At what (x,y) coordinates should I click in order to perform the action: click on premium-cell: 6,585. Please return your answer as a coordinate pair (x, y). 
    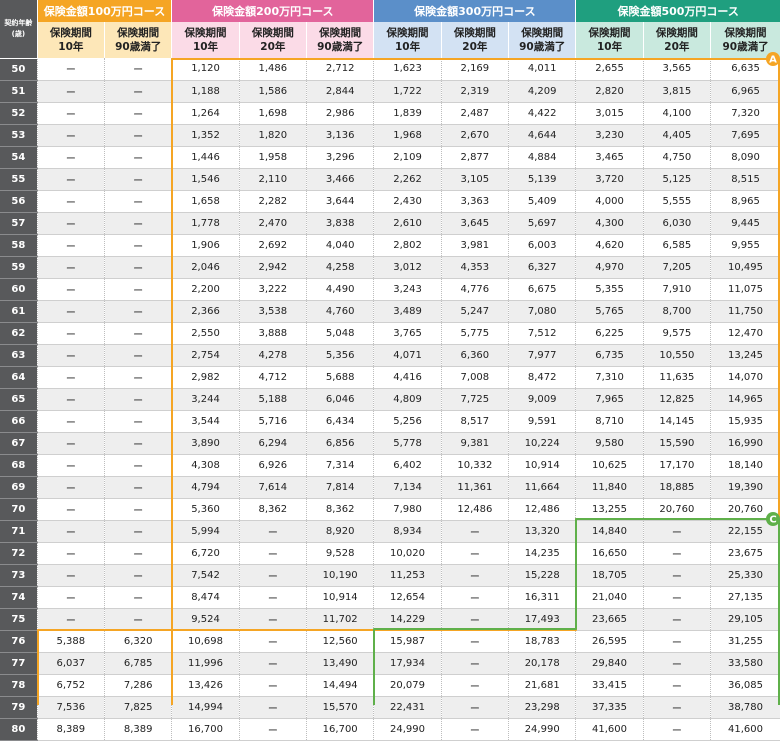
    Looking at the image, I should click on (676, 245).